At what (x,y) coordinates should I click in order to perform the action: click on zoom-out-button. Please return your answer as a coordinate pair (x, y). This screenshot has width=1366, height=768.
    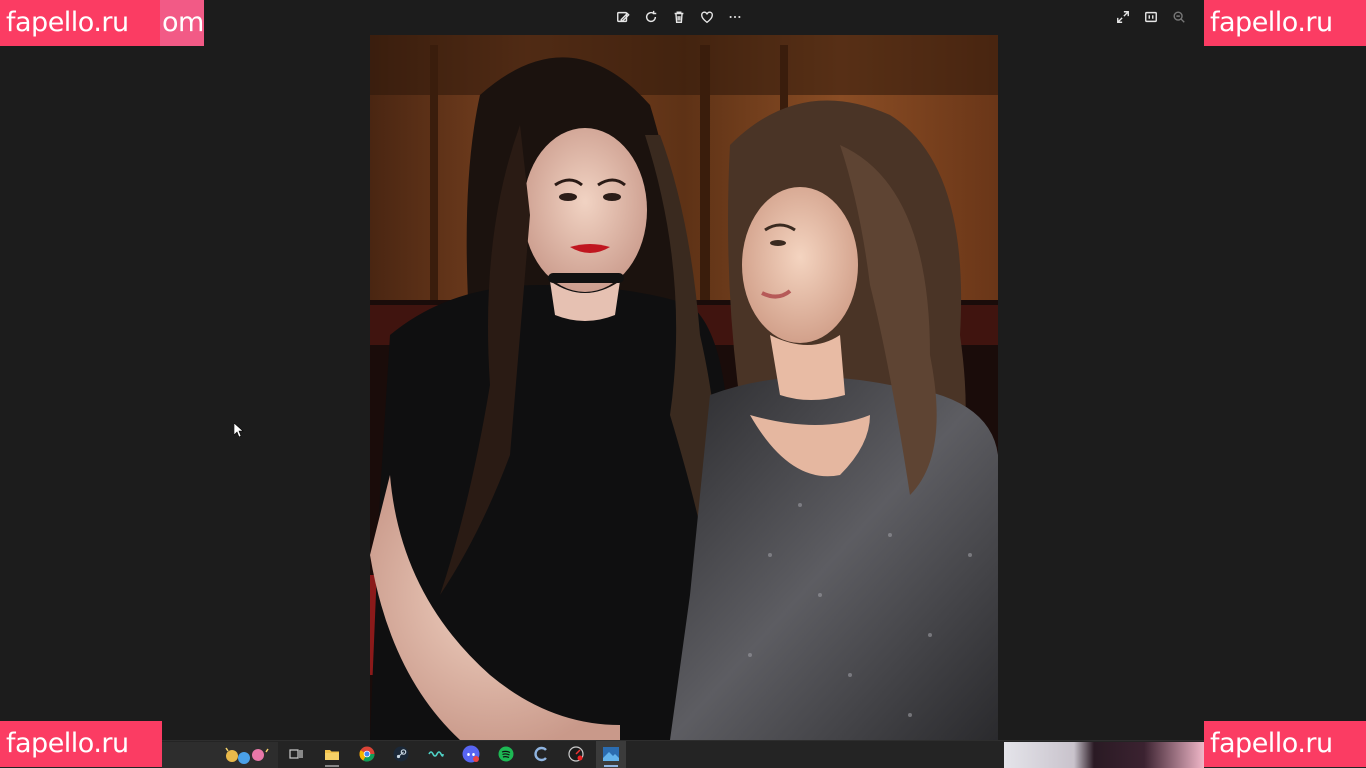
    Looking at the image, I should click on (1179, 17).